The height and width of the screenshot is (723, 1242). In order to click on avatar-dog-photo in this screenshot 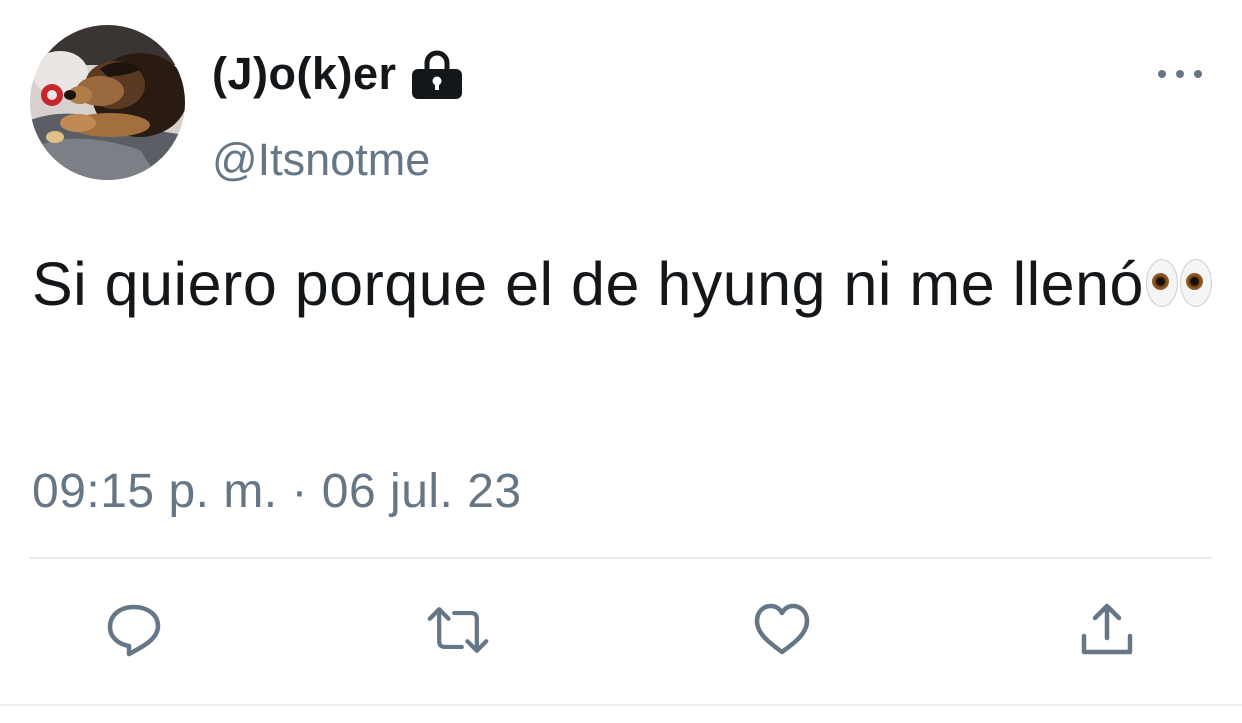, I will do `click(107, 102)`.